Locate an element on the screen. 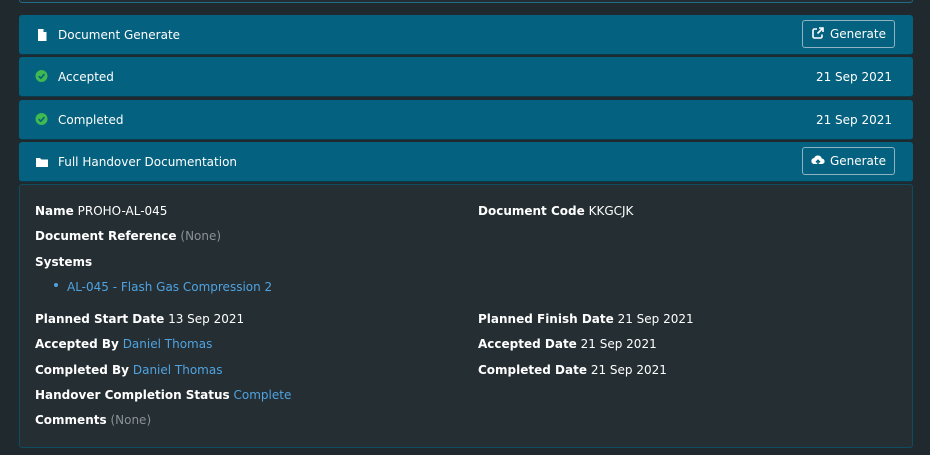 The width and height of the screenshot is (930, 455). accepted-date-field: Accepted Date 21 Sep 2021 is located at coordinates (567, 344).